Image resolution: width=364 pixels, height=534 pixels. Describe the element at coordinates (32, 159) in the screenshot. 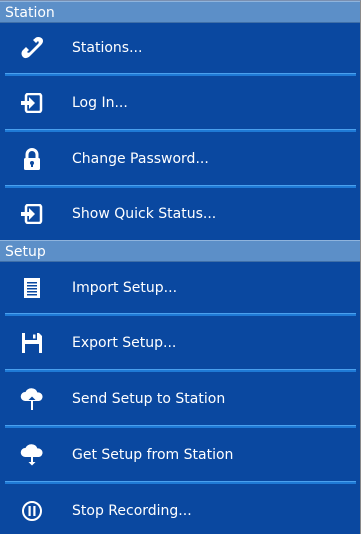

I see `lock-icon` at that location.